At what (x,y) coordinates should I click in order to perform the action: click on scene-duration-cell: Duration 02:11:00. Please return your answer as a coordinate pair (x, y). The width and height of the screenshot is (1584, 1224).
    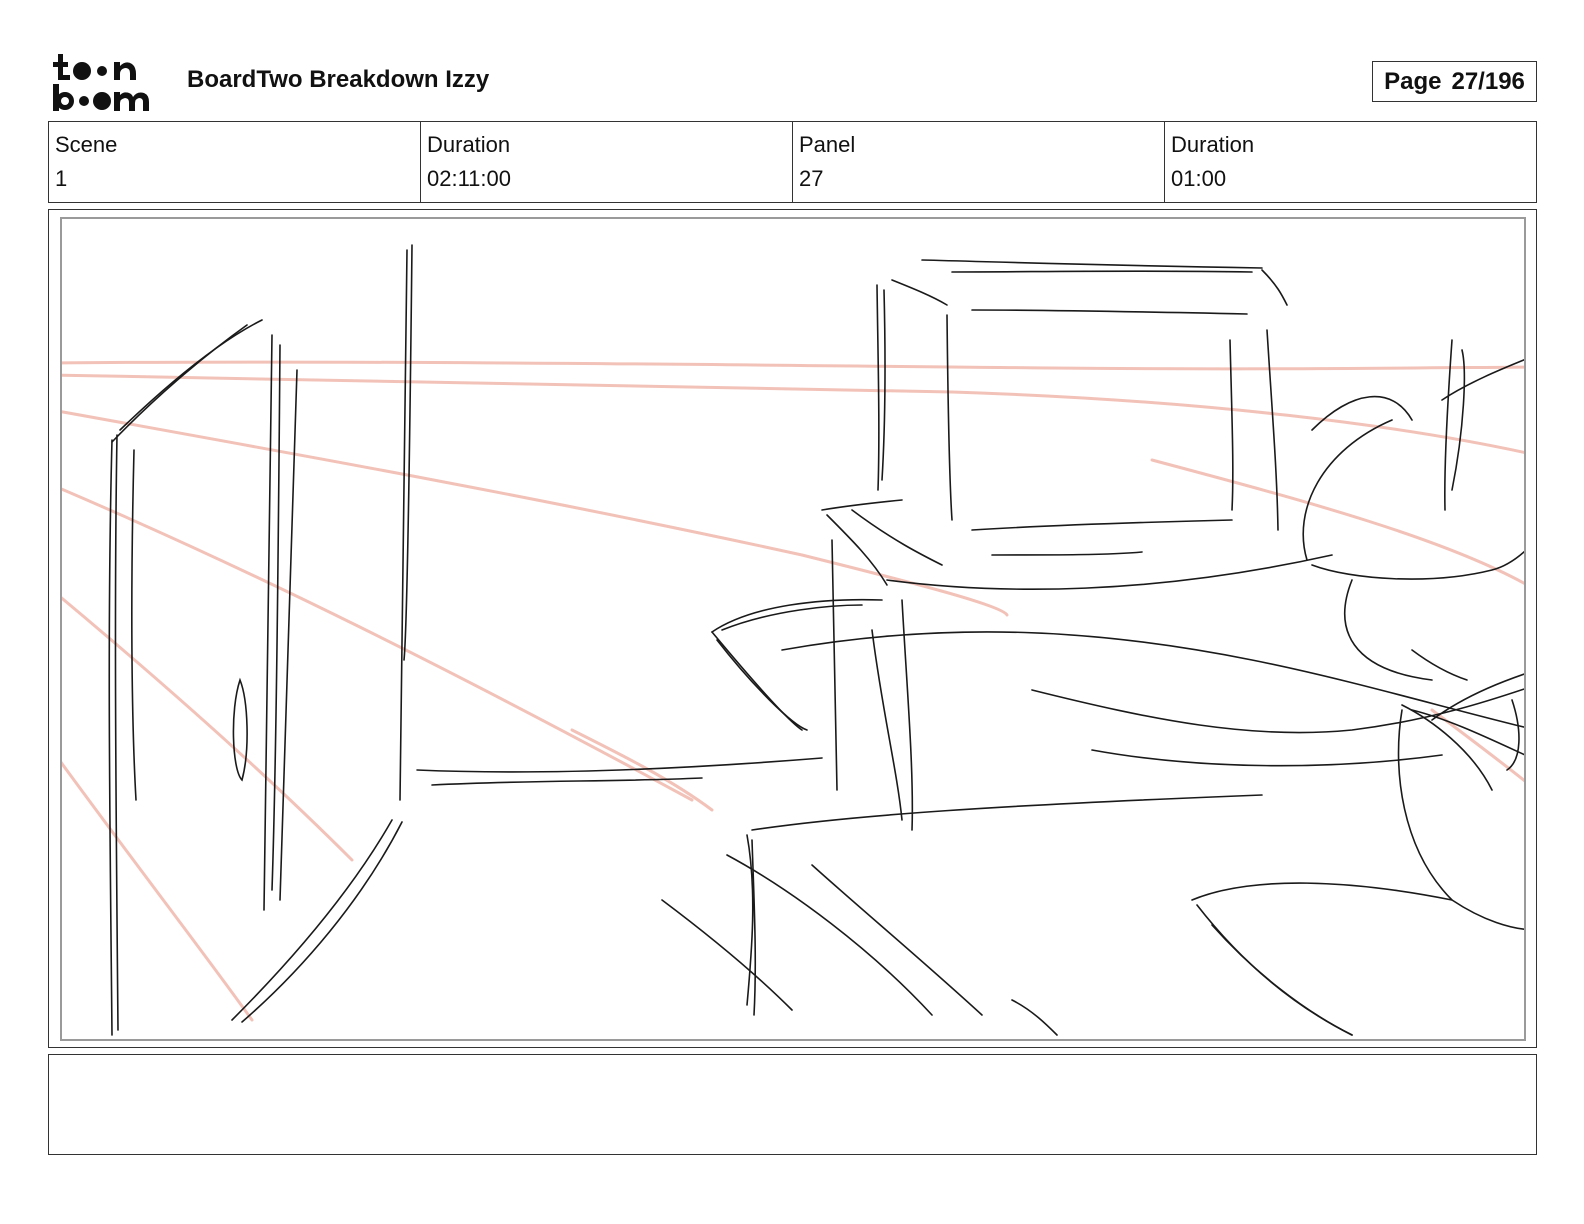
    Looking at the image, I should click on (607, 162).